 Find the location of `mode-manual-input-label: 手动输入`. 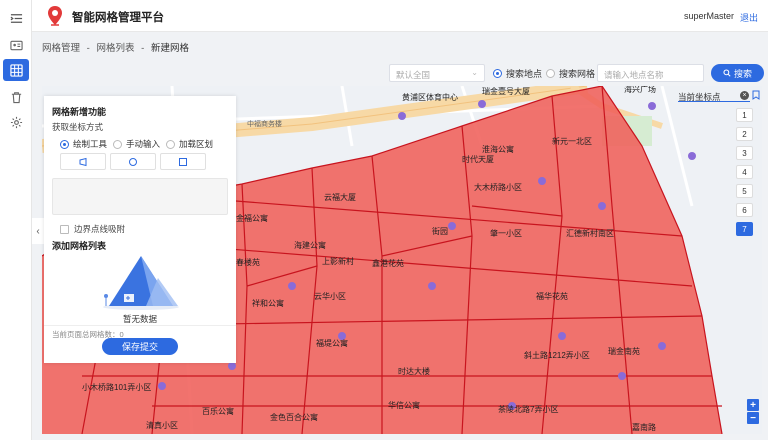

mode-manual-input-label: 手动输入 is located at coordinates (143, 144).